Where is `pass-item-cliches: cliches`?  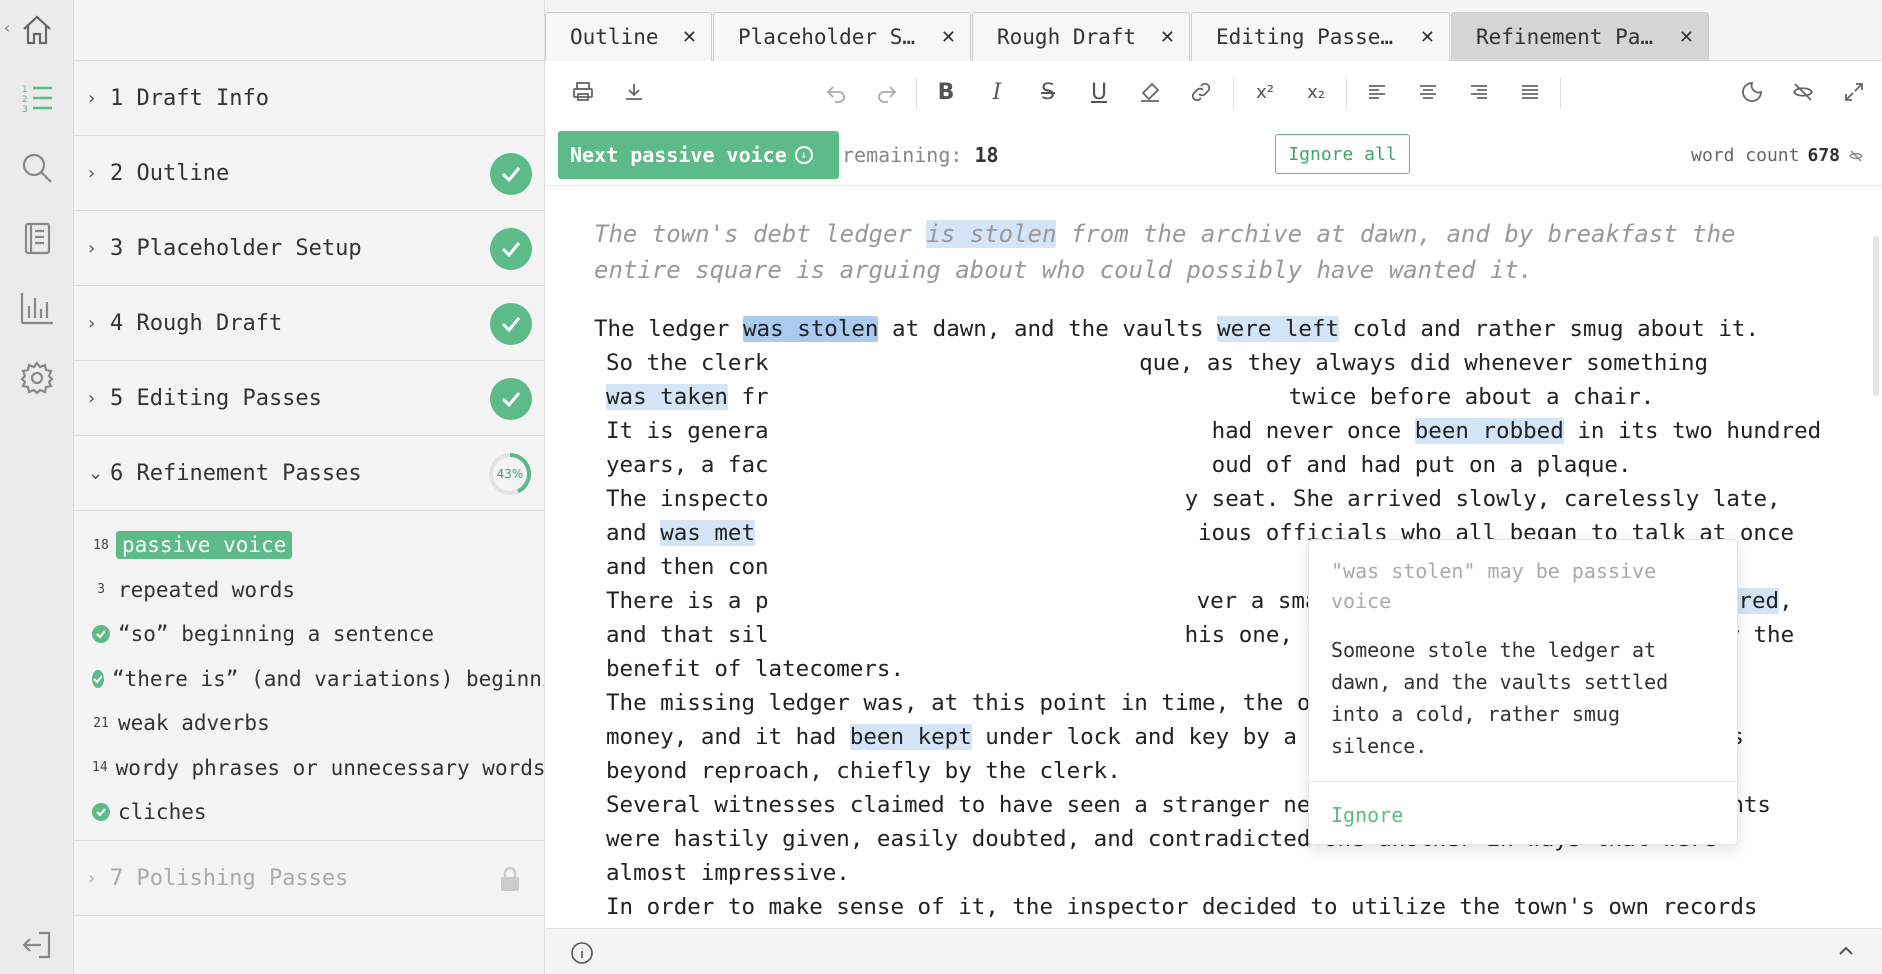
pass-item-cliches: cliches is located at coordinates (309, 812).